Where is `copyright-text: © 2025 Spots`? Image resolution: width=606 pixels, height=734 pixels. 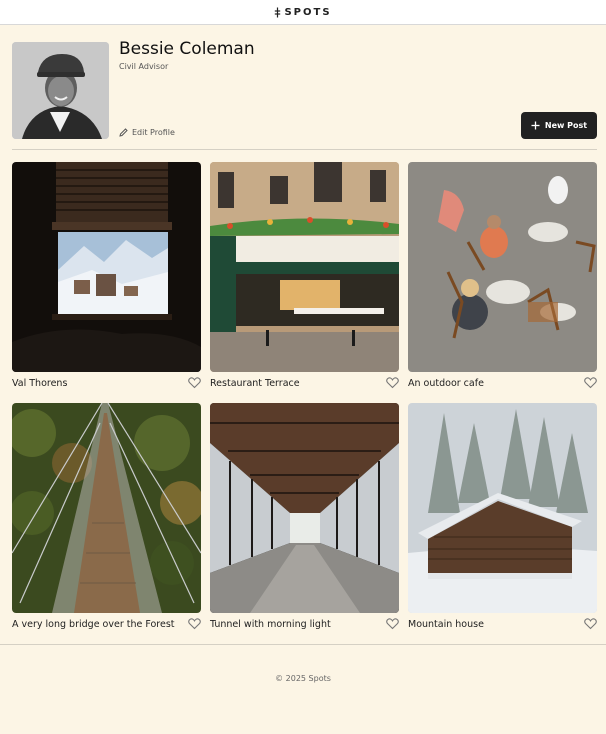 copyright-text: © 2025 Spots is located at coordinates (303, 678).